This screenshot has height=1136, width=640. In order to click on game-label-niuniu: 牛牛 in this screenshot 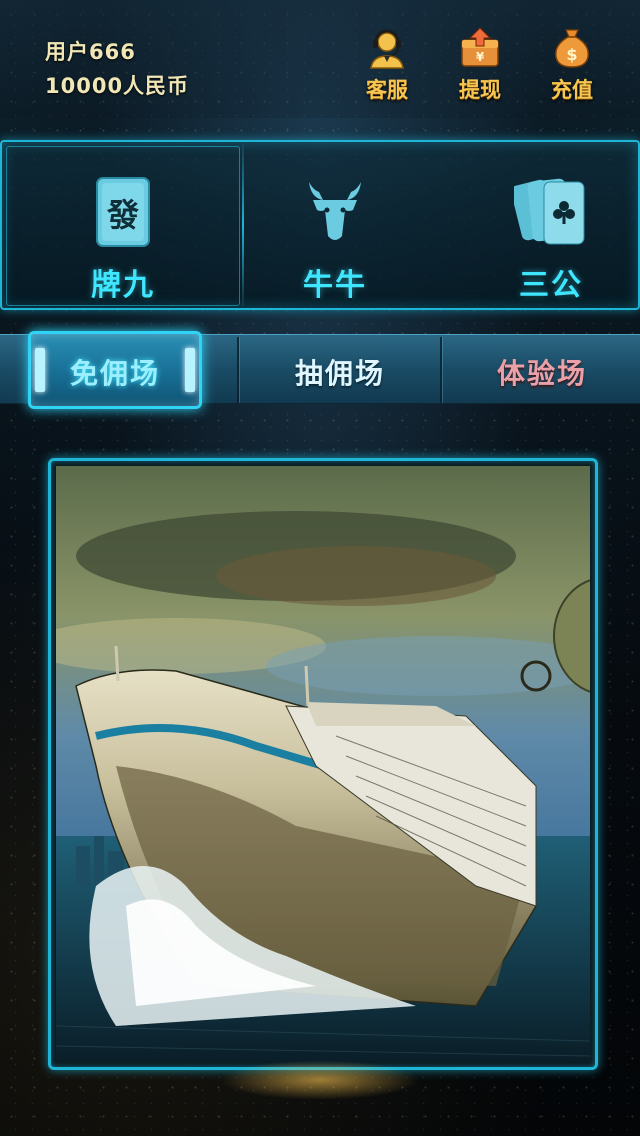, I will do `click(335, 285)`.